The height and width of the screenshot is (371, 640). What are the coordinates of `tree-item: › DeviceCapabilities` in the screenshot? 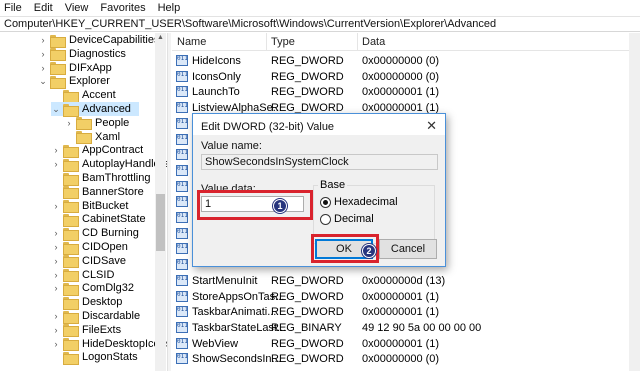 It's located at (99, 40).